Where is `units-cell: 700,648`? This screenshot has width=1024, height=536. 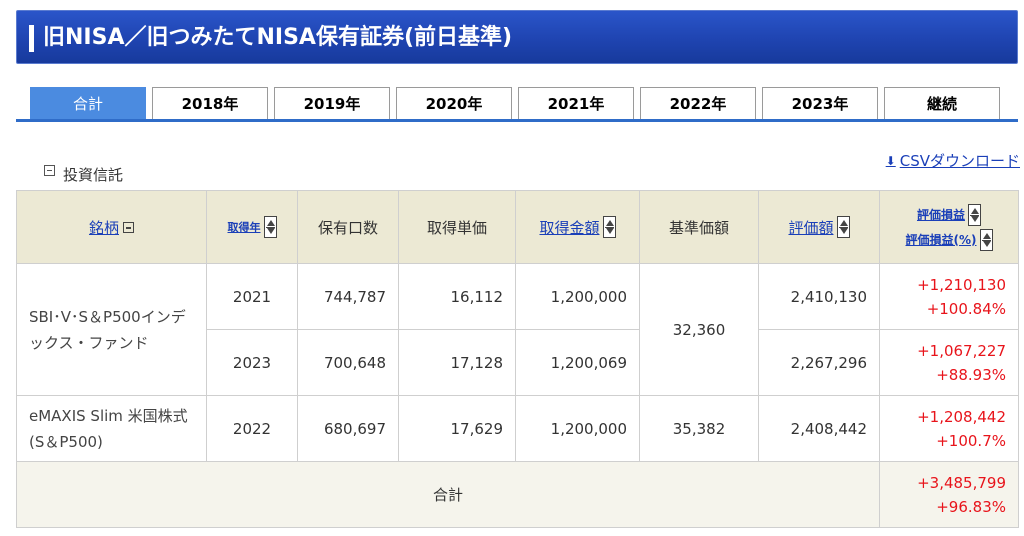 units-cell: 700,648 is located at coordinates (348, 362).